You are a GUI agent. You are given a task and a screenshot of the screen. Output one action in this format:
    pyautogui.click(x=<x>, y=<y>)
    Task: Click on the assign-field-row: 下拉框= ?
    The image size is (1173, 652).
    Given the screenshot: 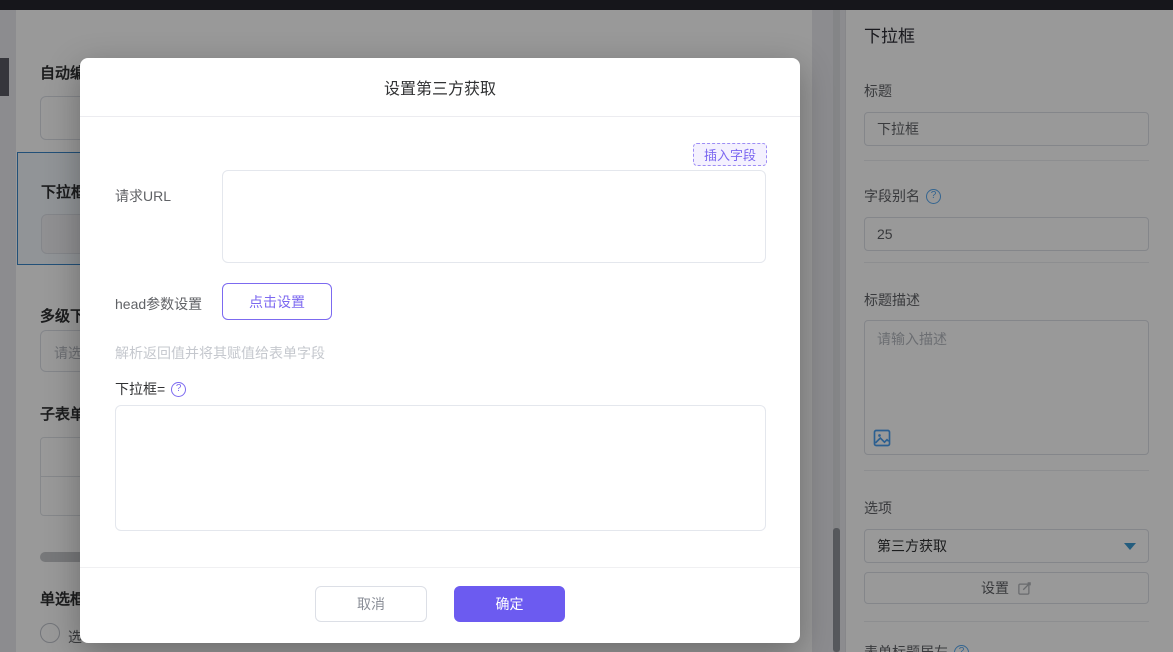 What is the action you would take?
    pyautogui.click(x=151, y=389)
    